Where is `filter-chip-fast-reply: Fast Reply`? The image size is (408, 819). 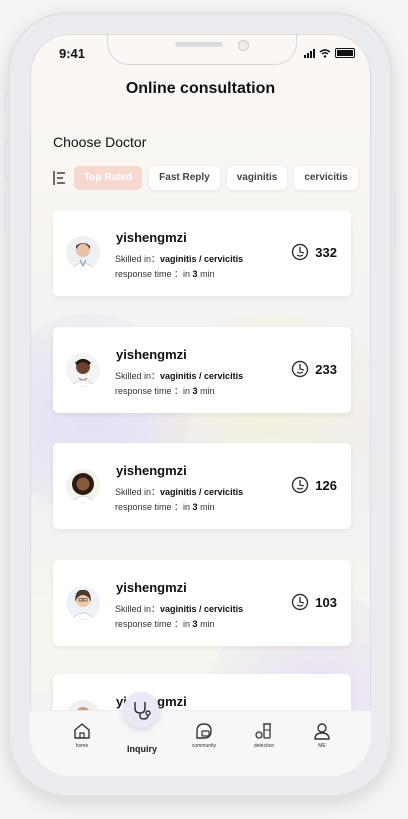 filter-chip-fast-reply: Fast Reply is located at coordinates (184, 178).